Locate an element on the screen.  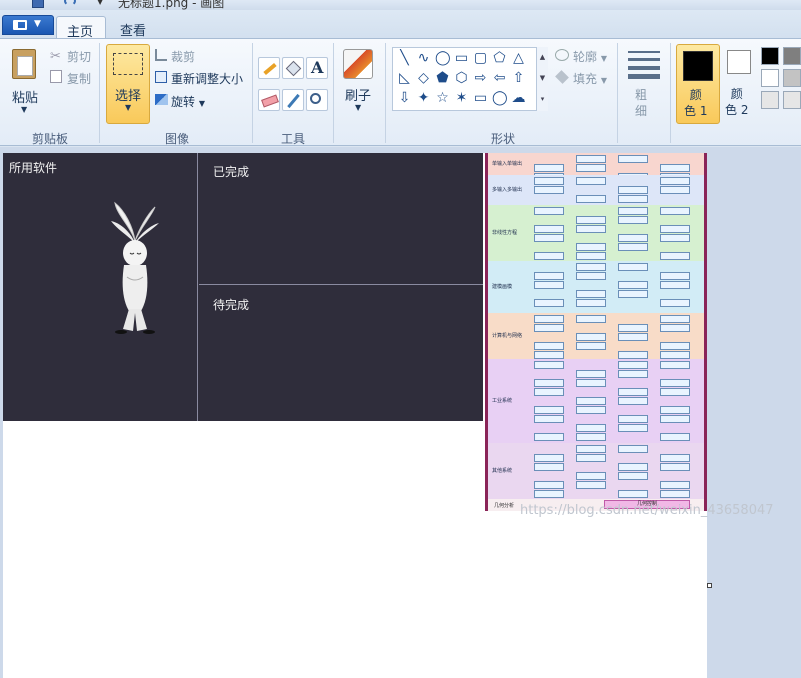
mindmap-section-label: 非线性方程 is located at coordinates (505, 233).